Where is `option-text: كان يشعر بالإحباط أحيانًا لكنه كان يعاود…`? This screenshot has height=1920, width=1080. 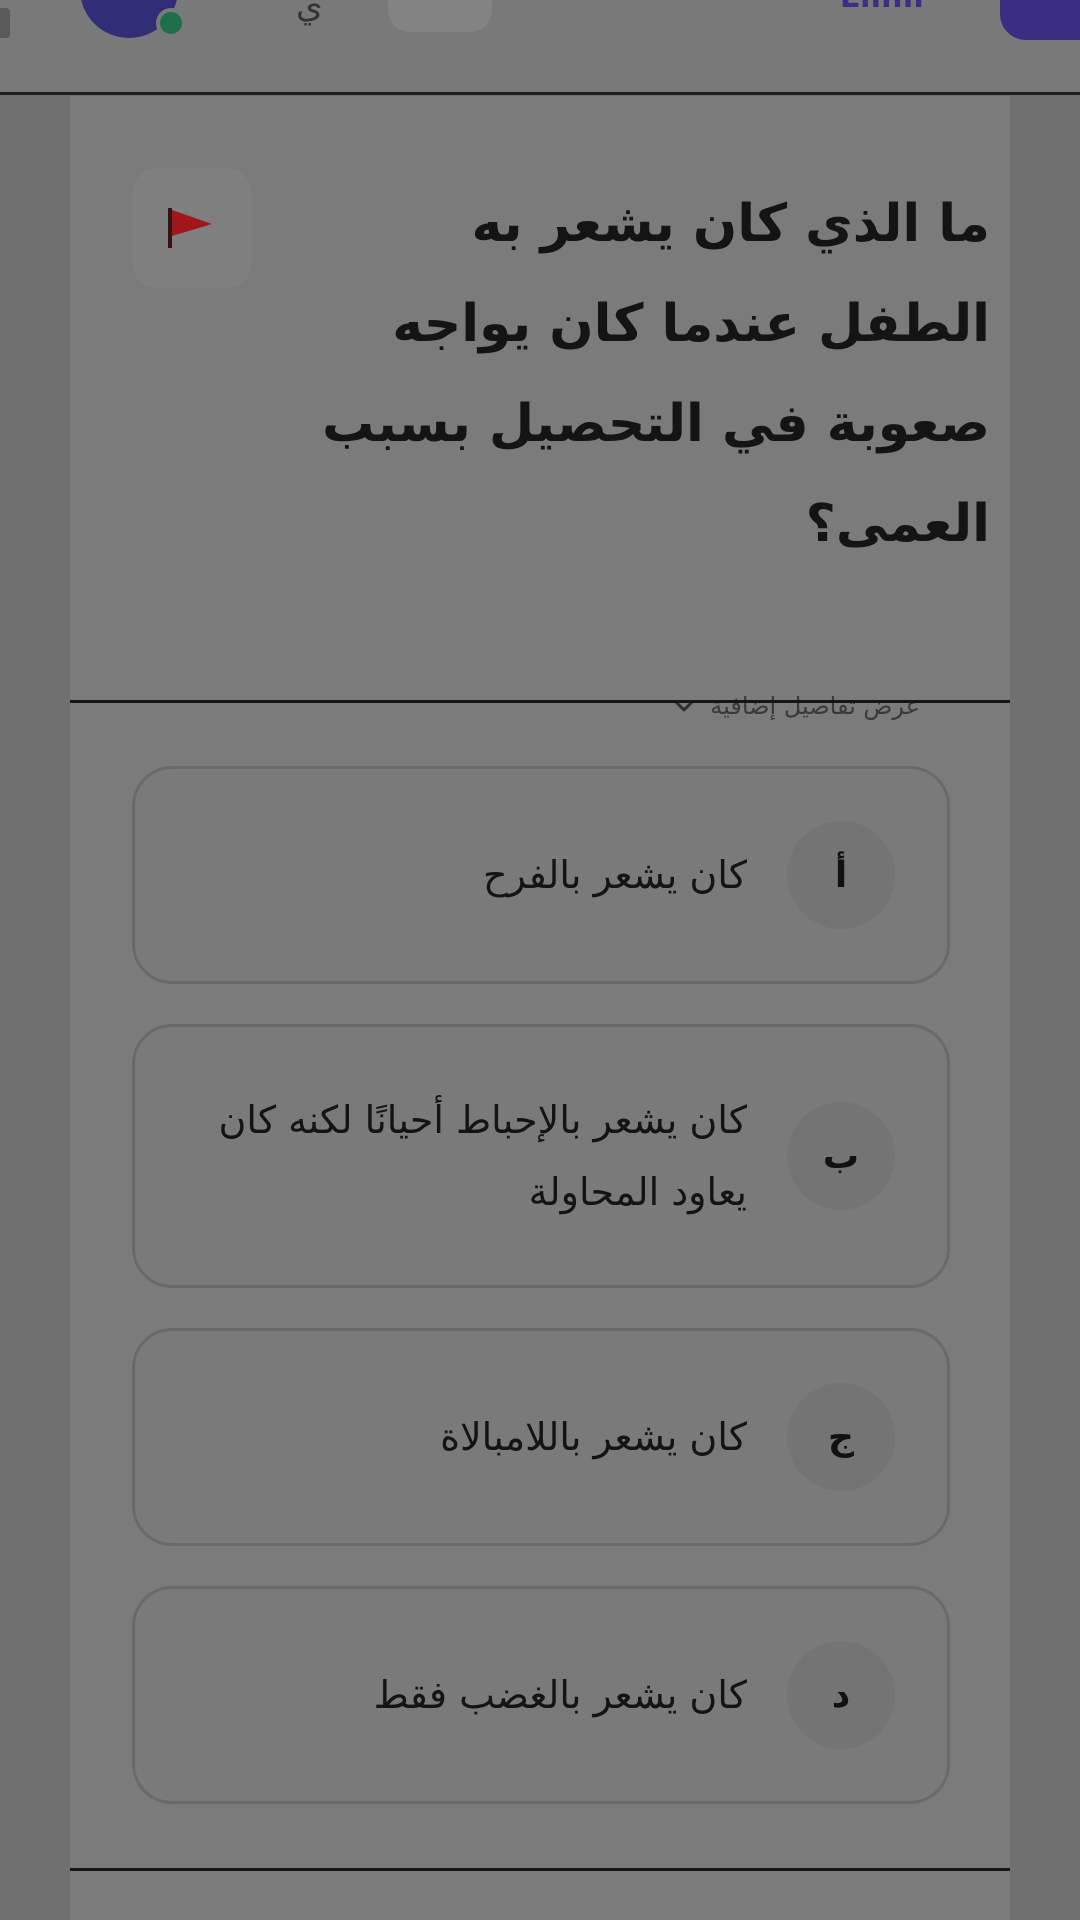 option-text: كان يشعر بالإحباط أحيانًا لكنه كان يعاود… is located at coordinates (482, 1156).